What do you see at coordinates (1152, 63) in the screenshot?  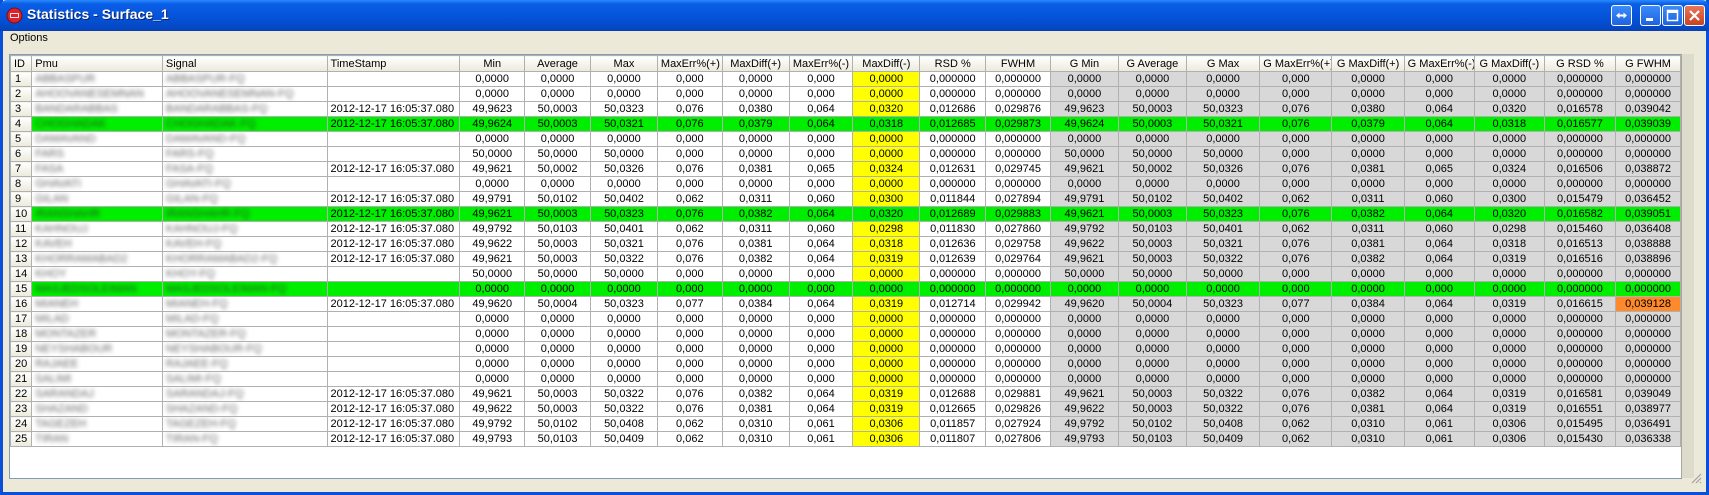 I see `column-header: G Average` at bounding box center [1152, 63].